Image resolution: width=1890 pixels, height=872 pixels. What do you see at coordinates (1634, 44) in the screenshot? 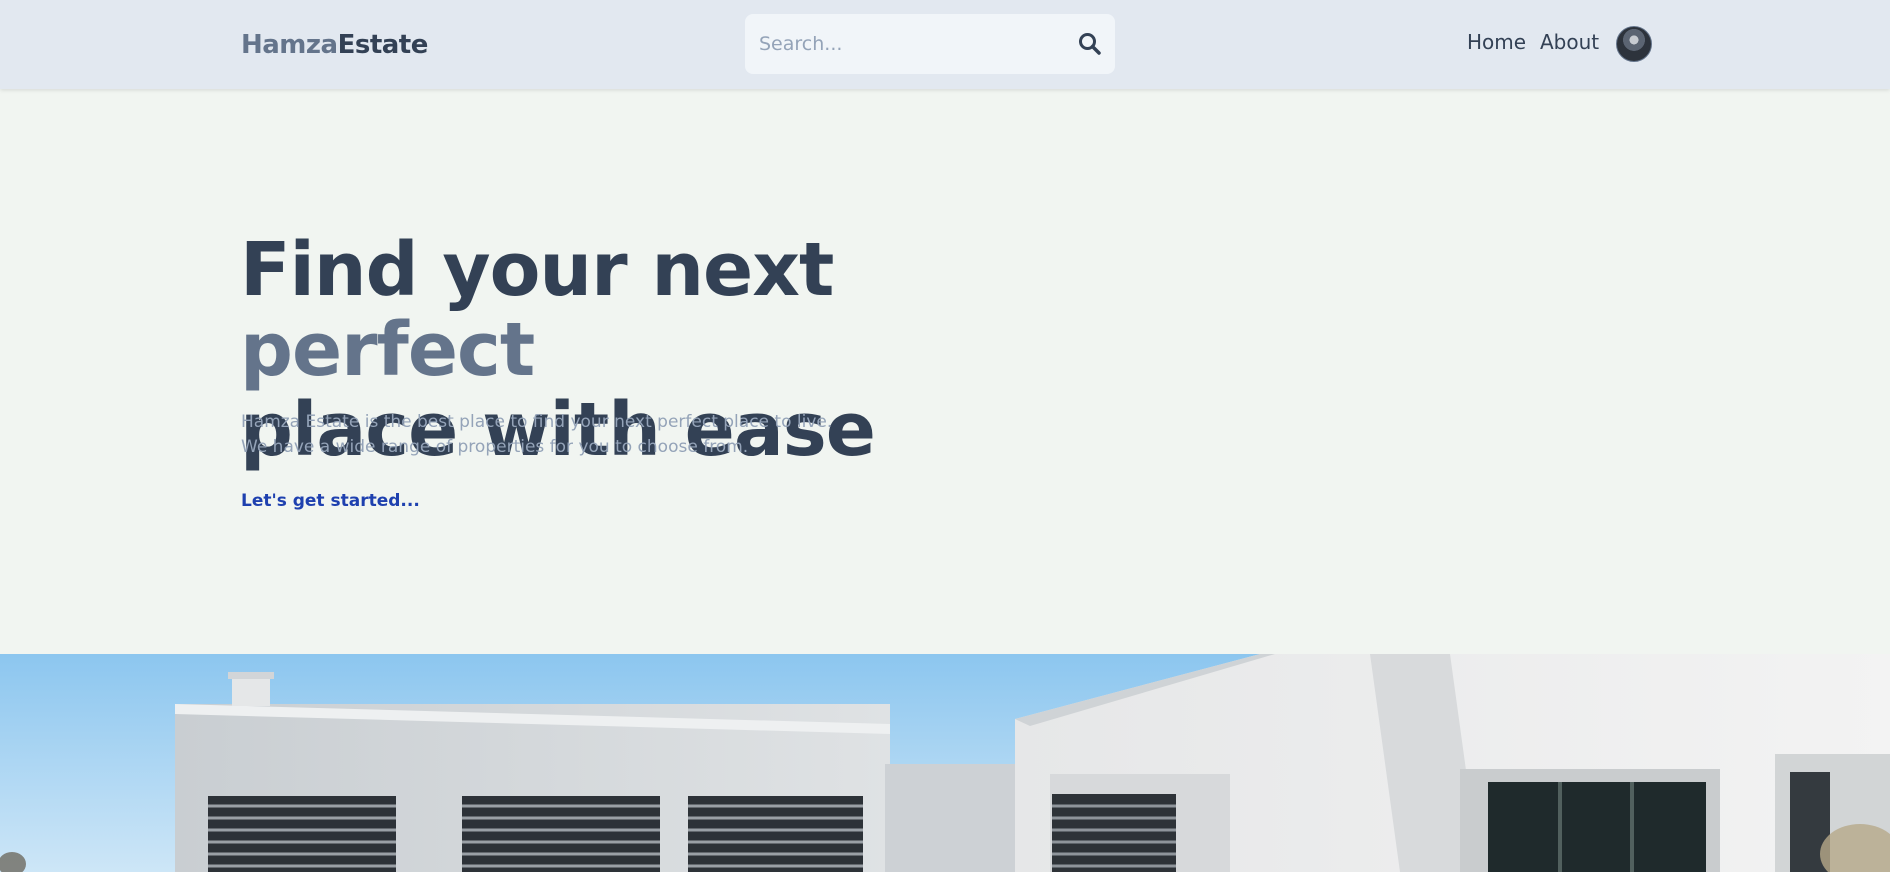
I see `profile-avatar` at bounding box center [1634, 44].